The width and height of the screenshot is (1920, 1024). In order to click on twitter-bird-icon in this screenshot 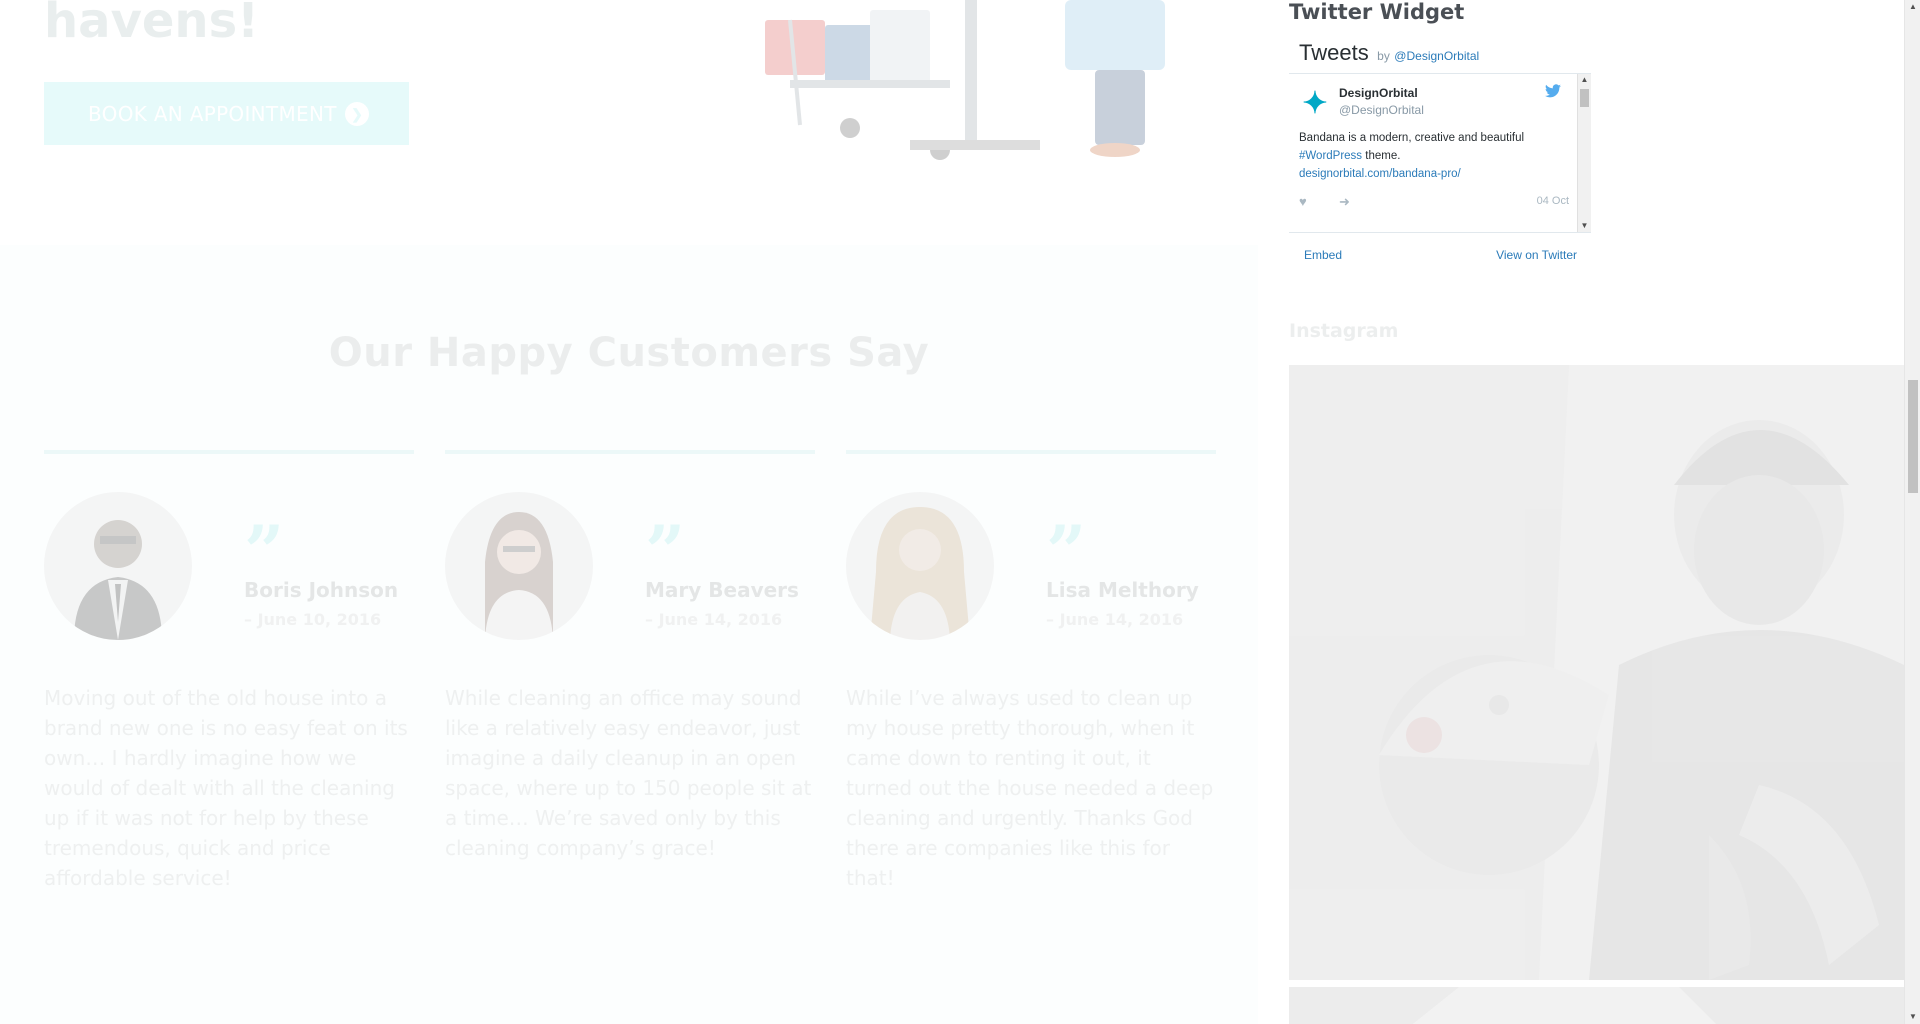, I will do `click(1553, 92)`.